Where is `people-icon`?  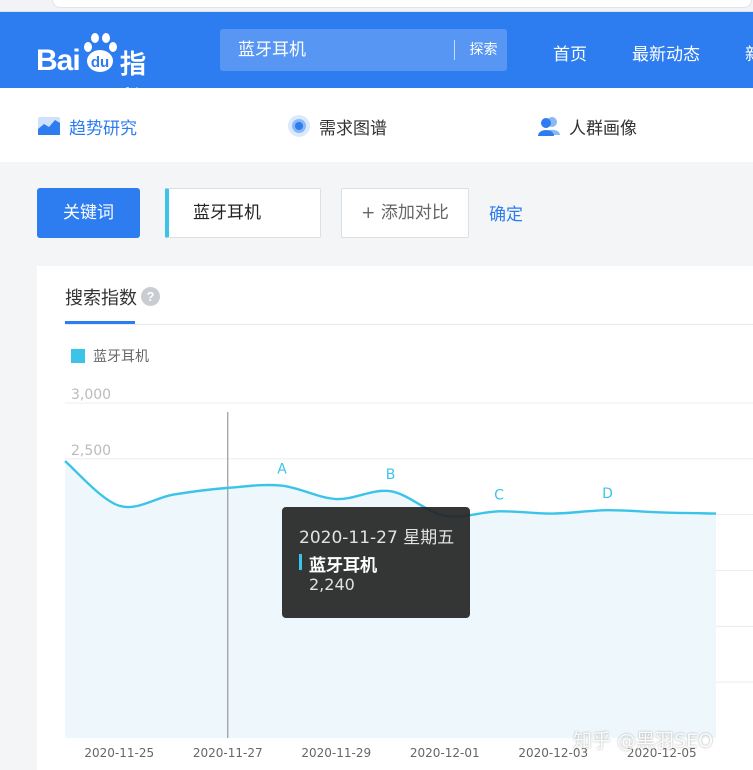 people-icon is located at coordinates (549, 126).